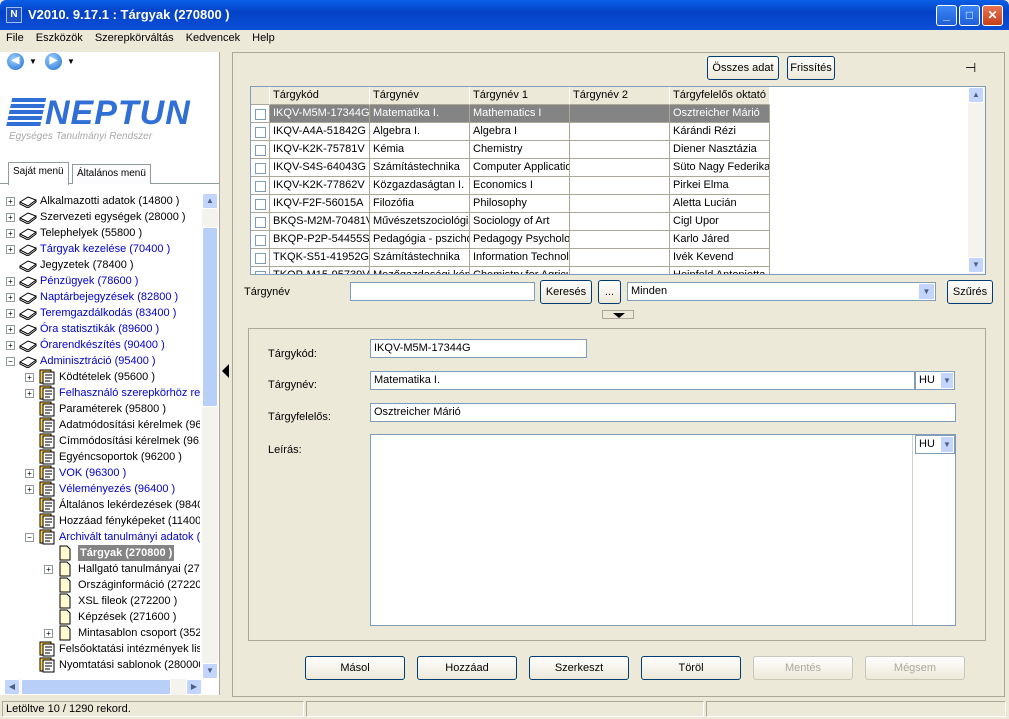 This screenshot has width=1009, height=719. I want to click on filter-button: Szűrés, so click(970, 292).